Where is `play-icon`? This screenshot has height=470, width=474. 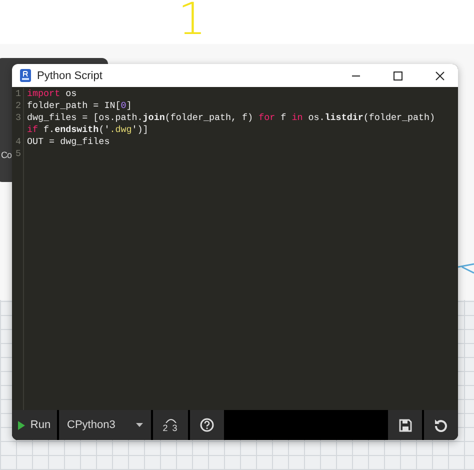 play-icon is located at coordinates (22, 425).